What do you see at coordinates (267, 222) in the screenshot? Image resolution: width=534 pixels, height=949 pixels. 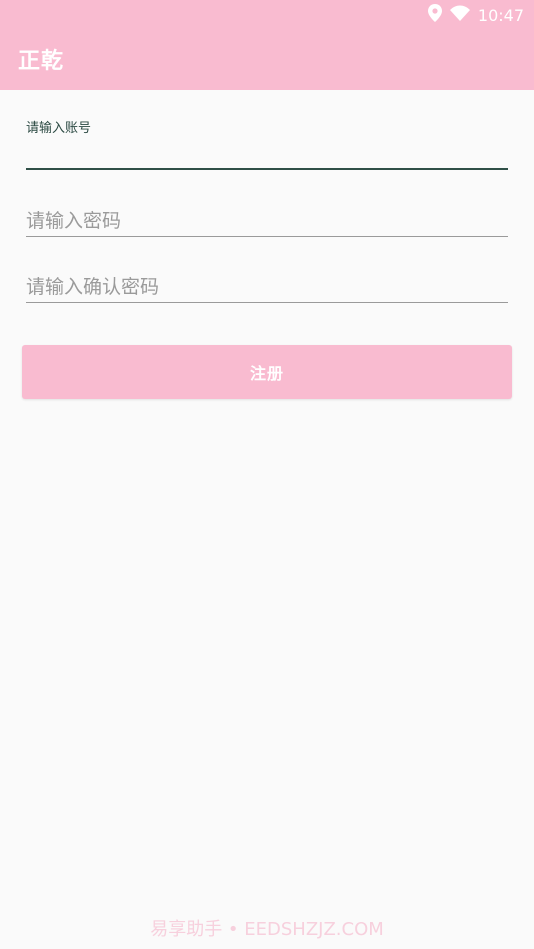 I see `password-field: 请输入密码` at bounding box center [267, 222].